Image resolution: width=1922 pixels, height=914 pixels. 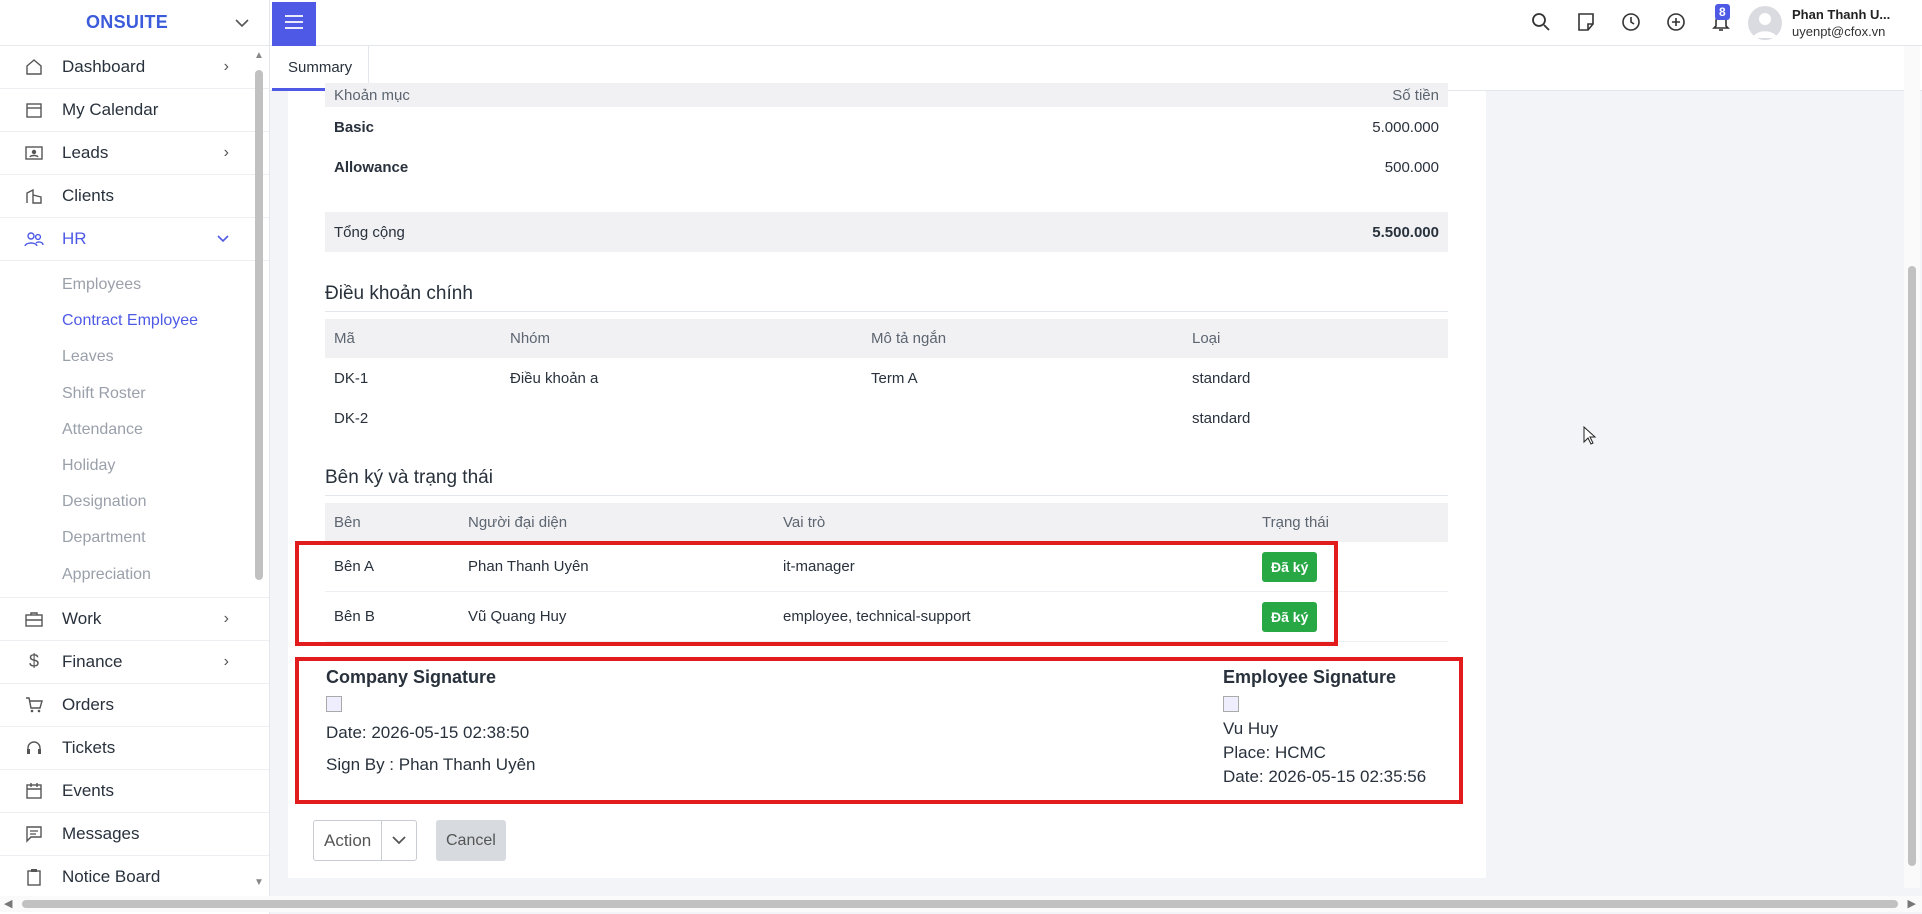 I want to click on submenu-item-leaves: Leaves, so click(x=134, y=357).